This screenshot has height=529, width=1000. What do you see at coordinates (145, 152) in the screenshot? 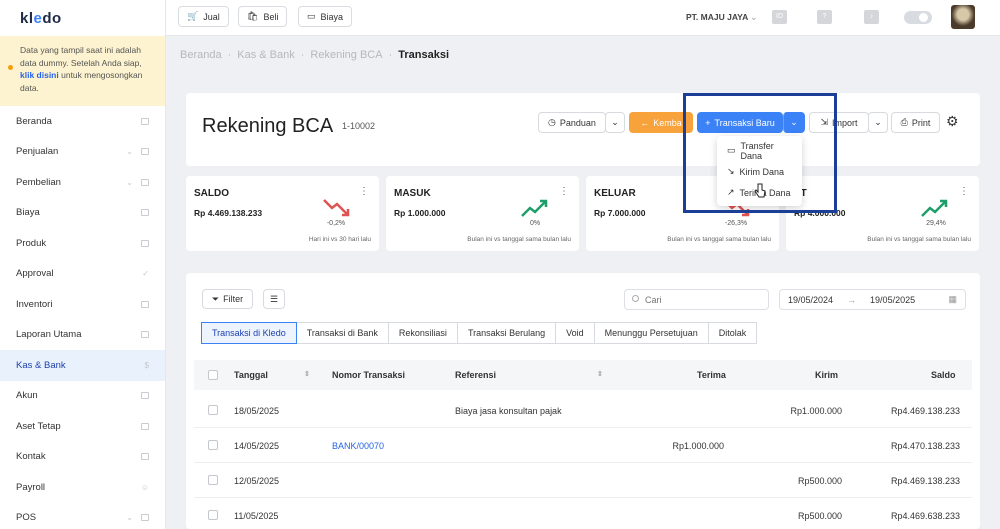
I see `basket-icon` at bounding box center [145, 152].